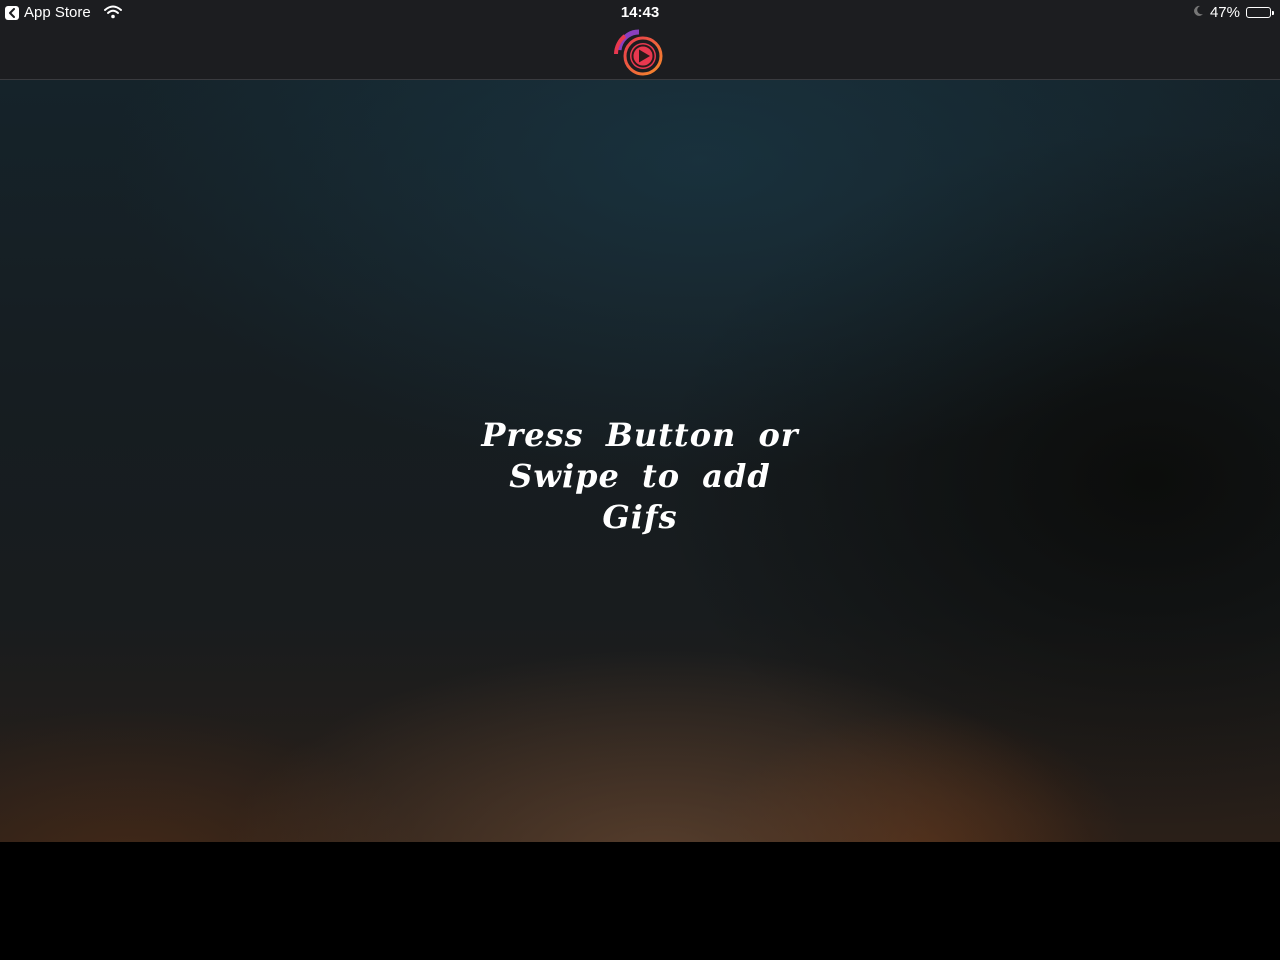 This screenshot has height=960, width=1280. I want to click on right-status-group: 47%, so click(1233, 12).